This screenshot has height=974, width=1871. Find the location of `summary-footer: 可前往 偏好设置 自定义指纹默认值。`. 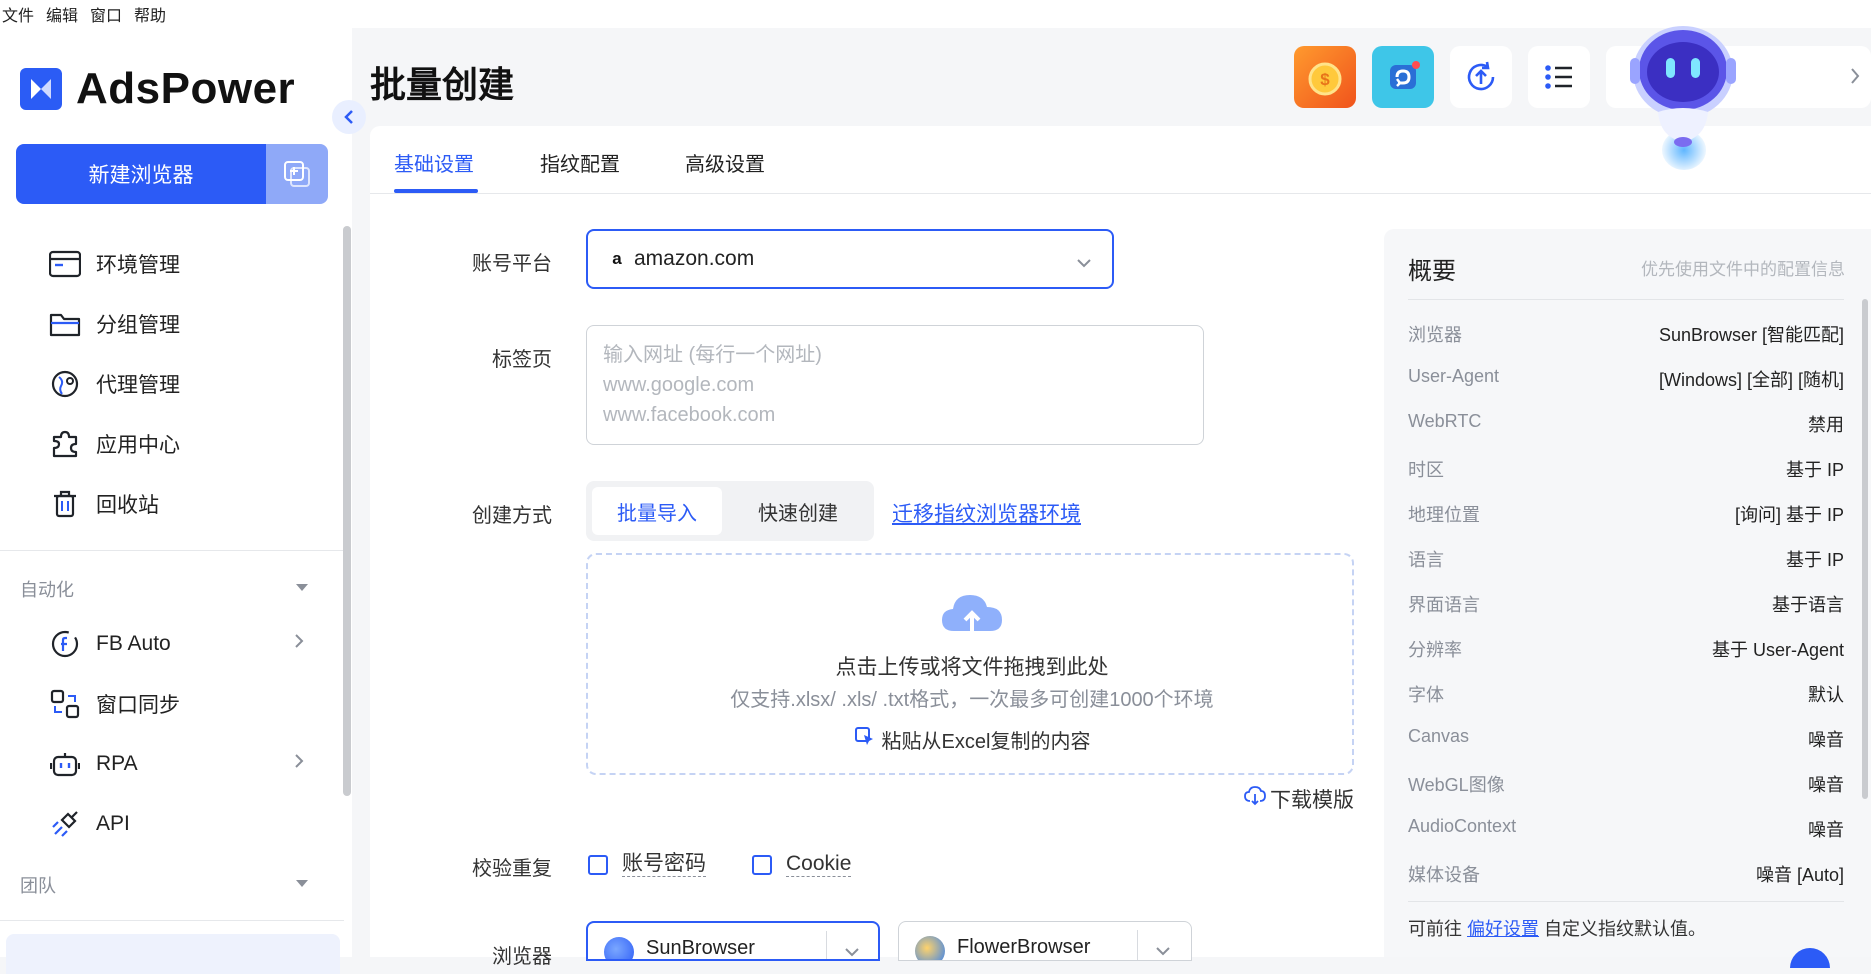

summary-footer: 可前往 偏好设置 自定义指纹默认值。 is located at coordinates (1557, 928).